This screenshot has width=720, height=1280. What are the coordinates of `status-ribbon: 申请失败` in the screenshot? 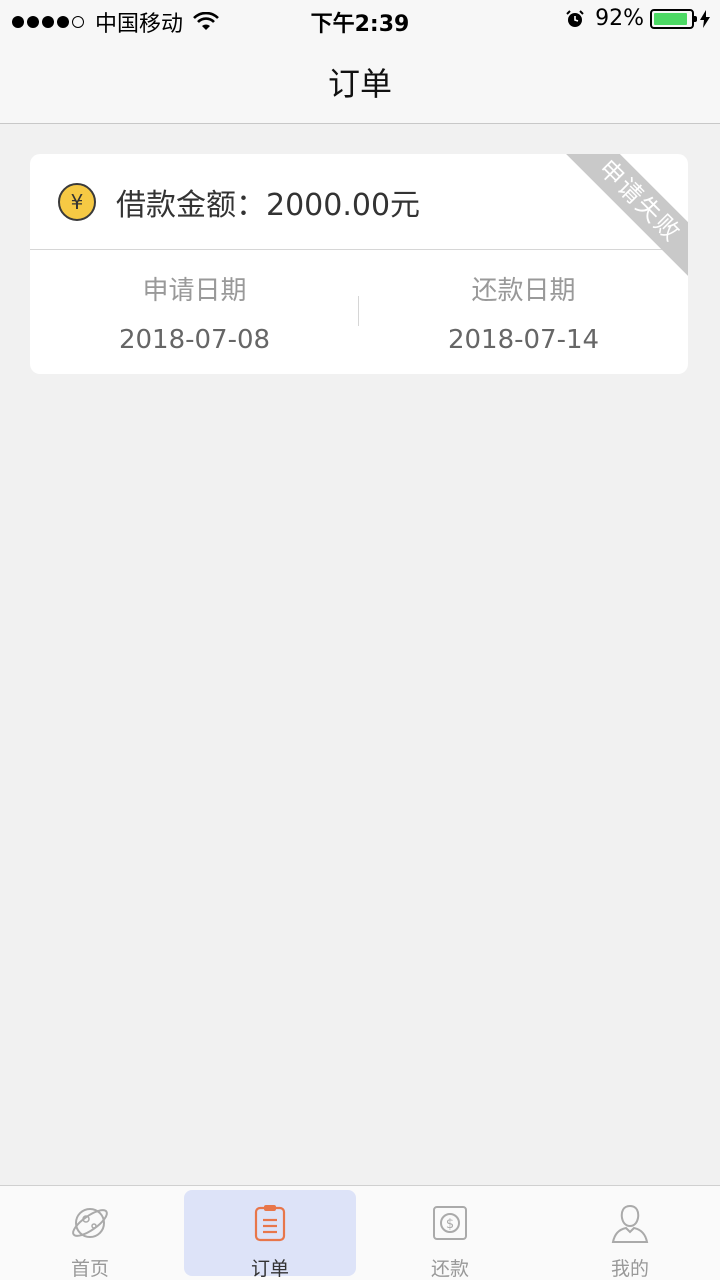 It's located at (623, 219).